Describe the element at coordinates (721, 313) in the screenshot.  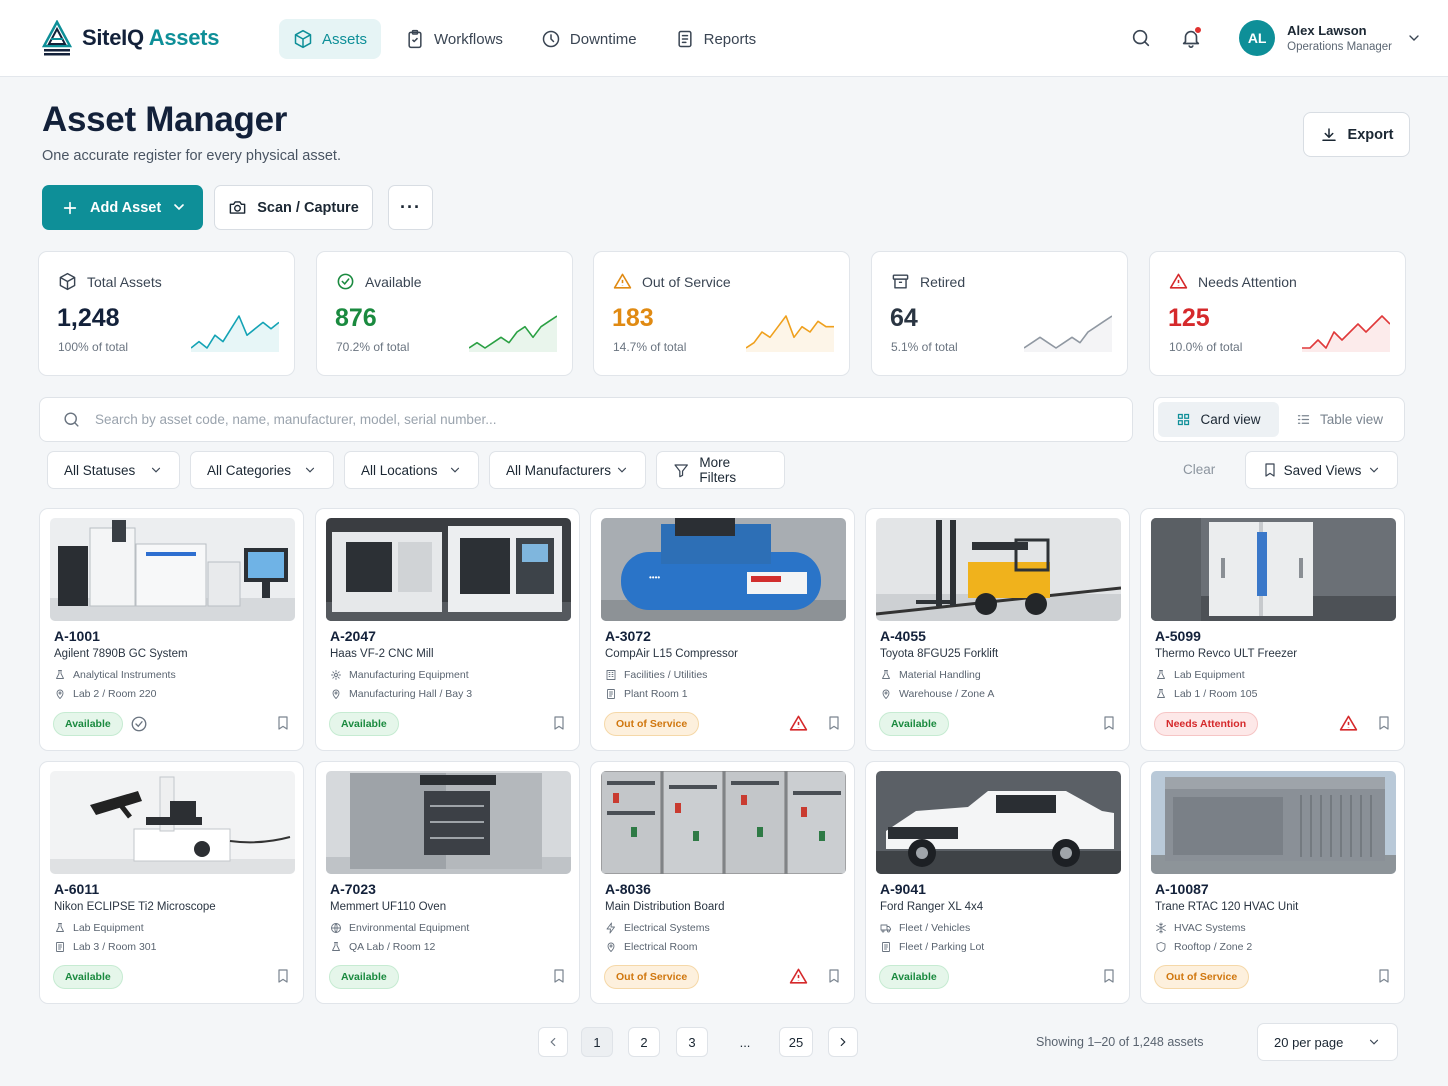
I see `stat-card-out-of-service: Out of Service 183 14.7% of total` at that location.